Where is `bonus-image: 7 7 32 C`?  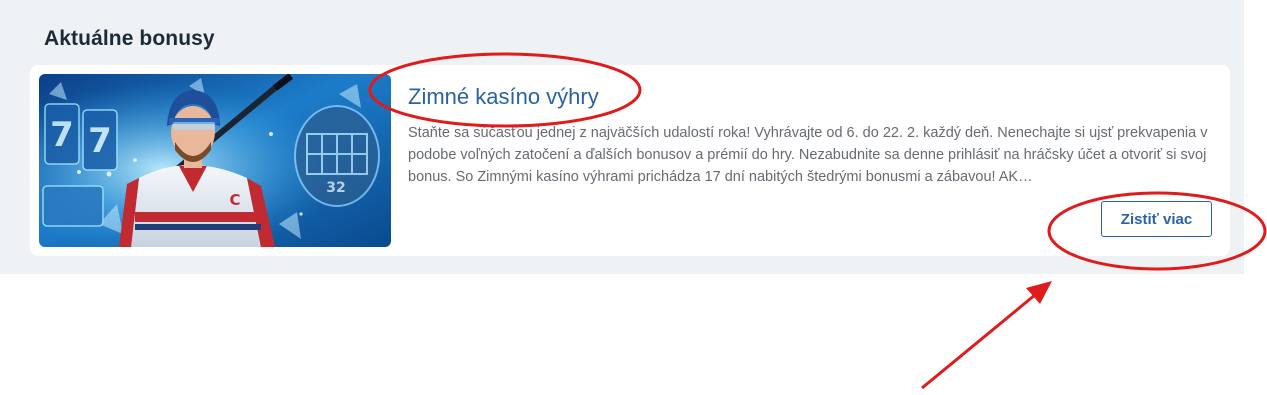
bonus-image: 7 7 32 C is located at coordinates (215, 160).